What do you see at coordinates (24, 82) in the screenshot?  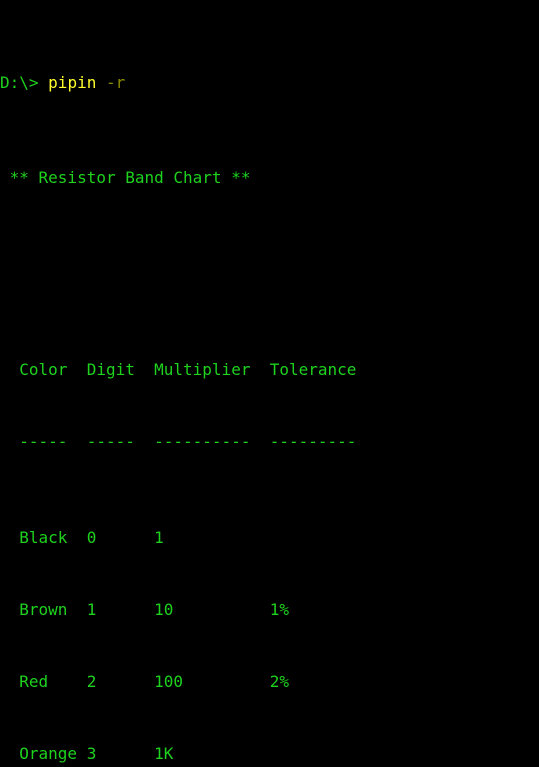 I see `shell-prompt: D:\>` at bounding box center [24, 82].